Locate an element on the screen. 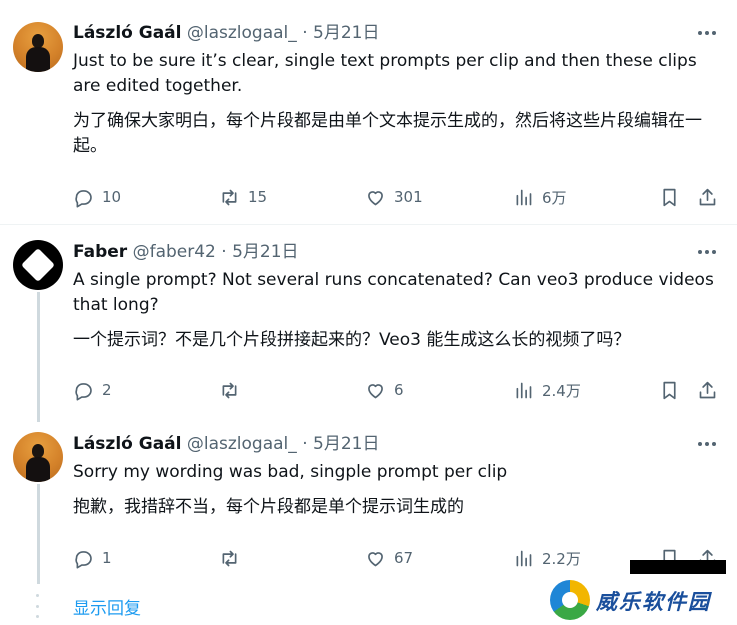 The image size is (737, 625). like-button: 67 is located at coordinates (389, 558).